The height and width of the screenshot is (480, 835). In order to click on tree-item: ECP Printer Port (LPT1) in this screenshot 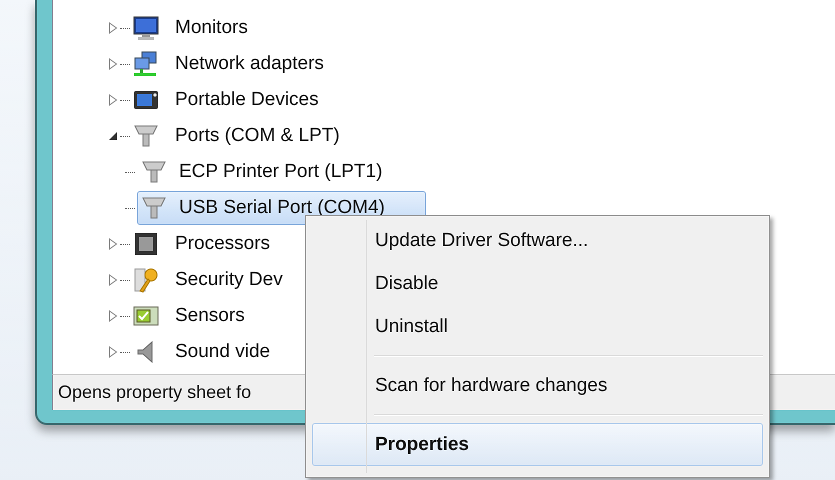, I will do `click(280, 172)`.